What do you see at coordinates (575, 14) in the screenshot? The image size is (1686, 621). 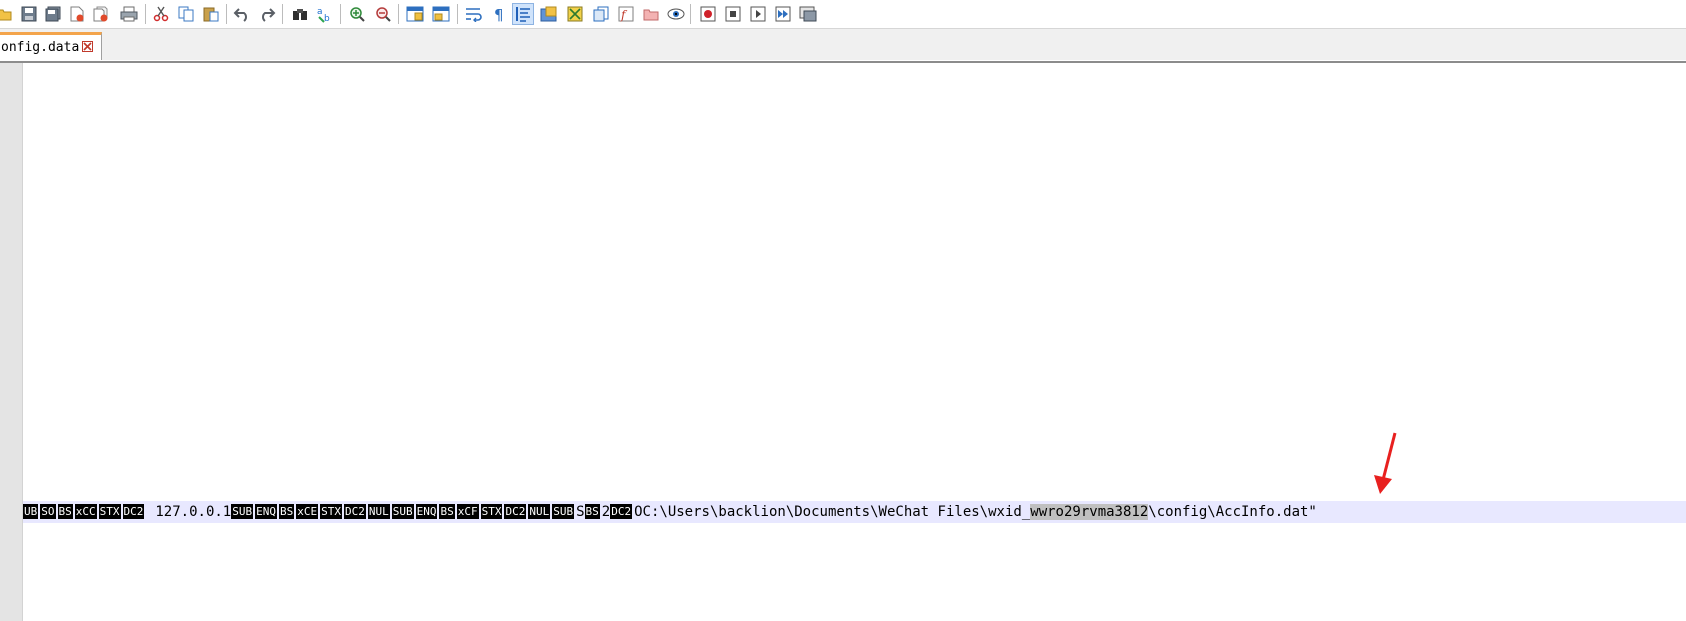 I see `doc-map-icon` at bounding box center [575, 14].